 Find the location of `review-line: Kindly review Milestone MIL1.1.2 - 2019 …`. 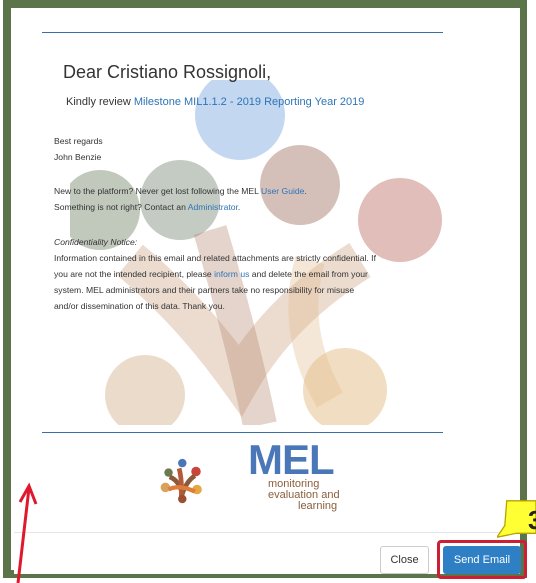

review-line: Kindly review Milestone MIL1.1.2 - 2019 … is located at coordinates (215, 102).